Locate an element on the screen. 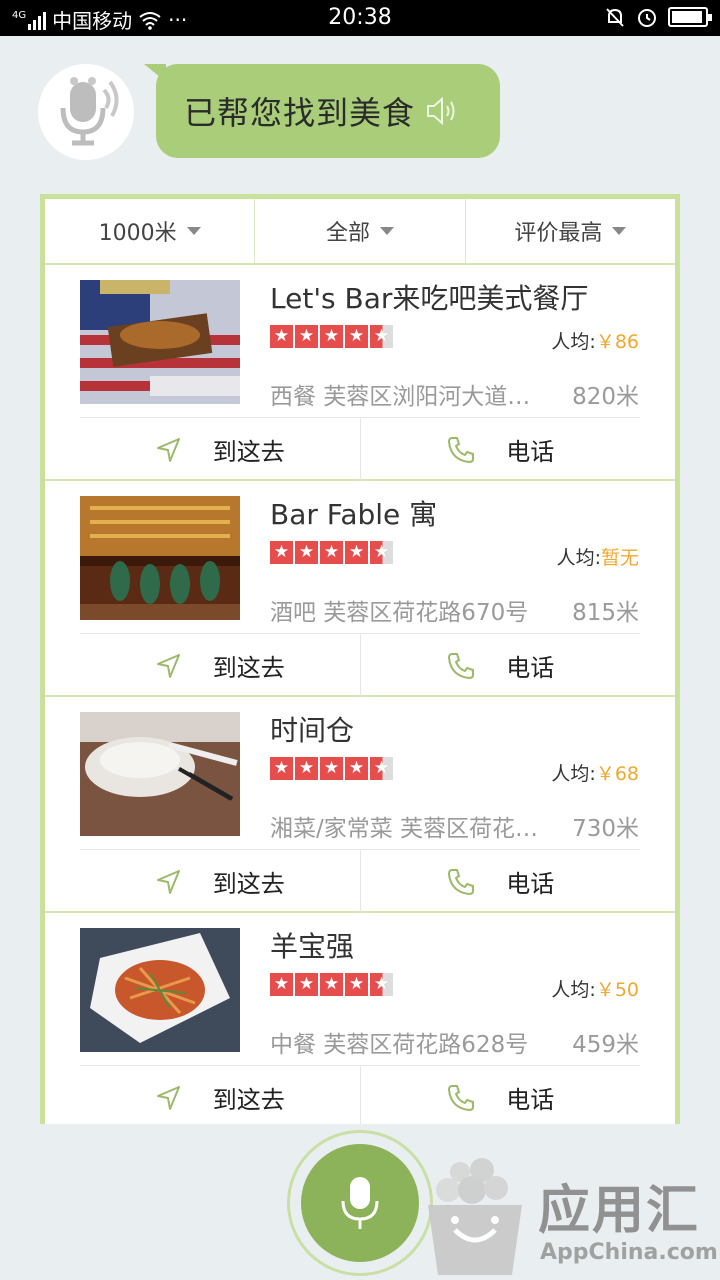 This screenshot has width=720, height=1280. restaurant-name: 羊宝强 is located at coordinates (312, 946).